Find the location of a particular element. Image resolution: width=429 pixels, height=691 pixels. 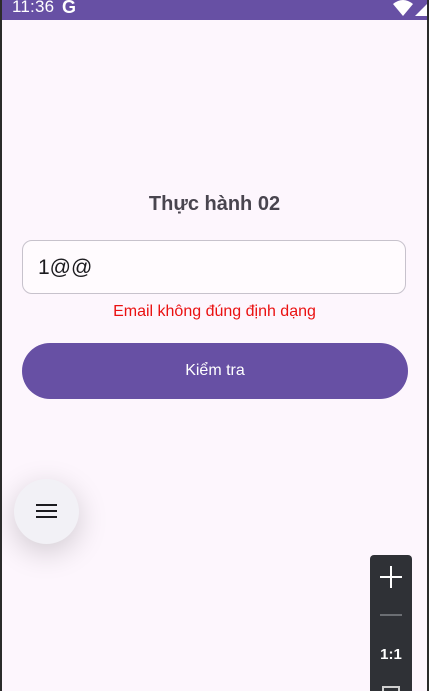

menu-fab-button is located at coordinates (46, 511).